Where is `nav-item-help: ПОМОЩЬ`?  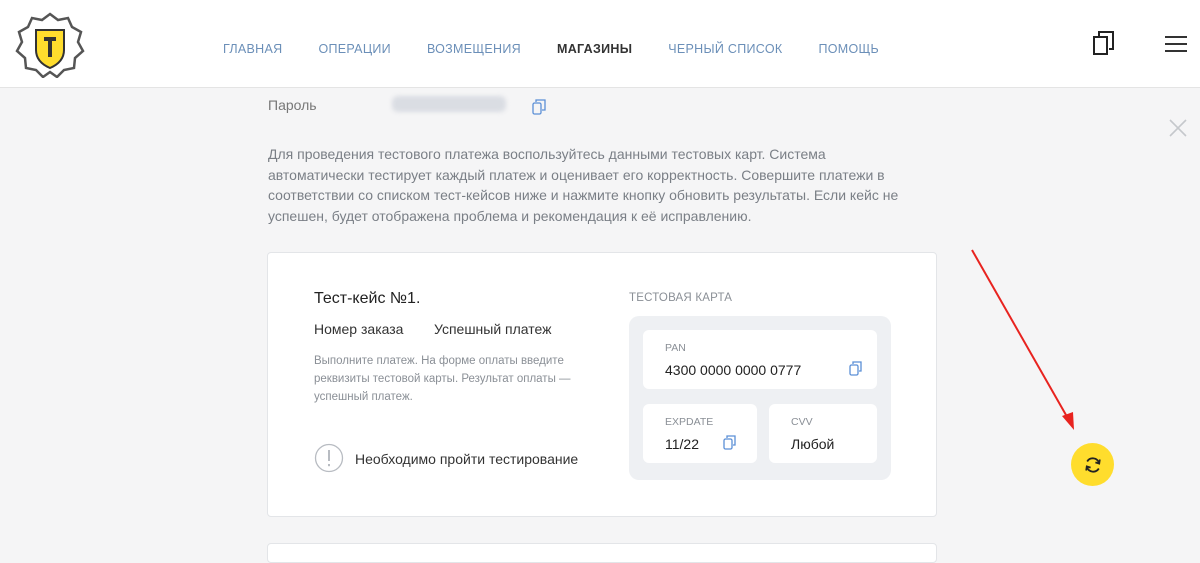
nav-item-help: ПОМОЩЬ is located at coordinates (848, 49).